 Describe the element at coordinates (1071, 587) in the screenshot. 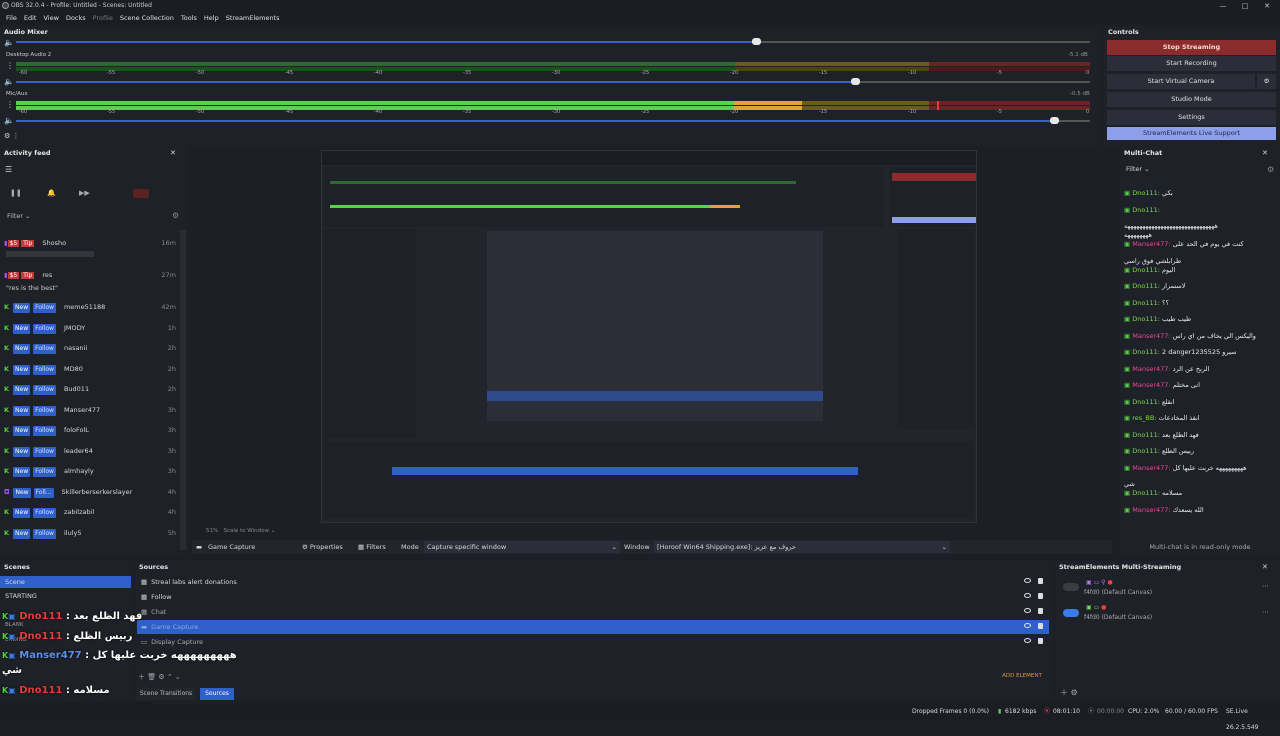

I see `output-toggle-off` at that location.